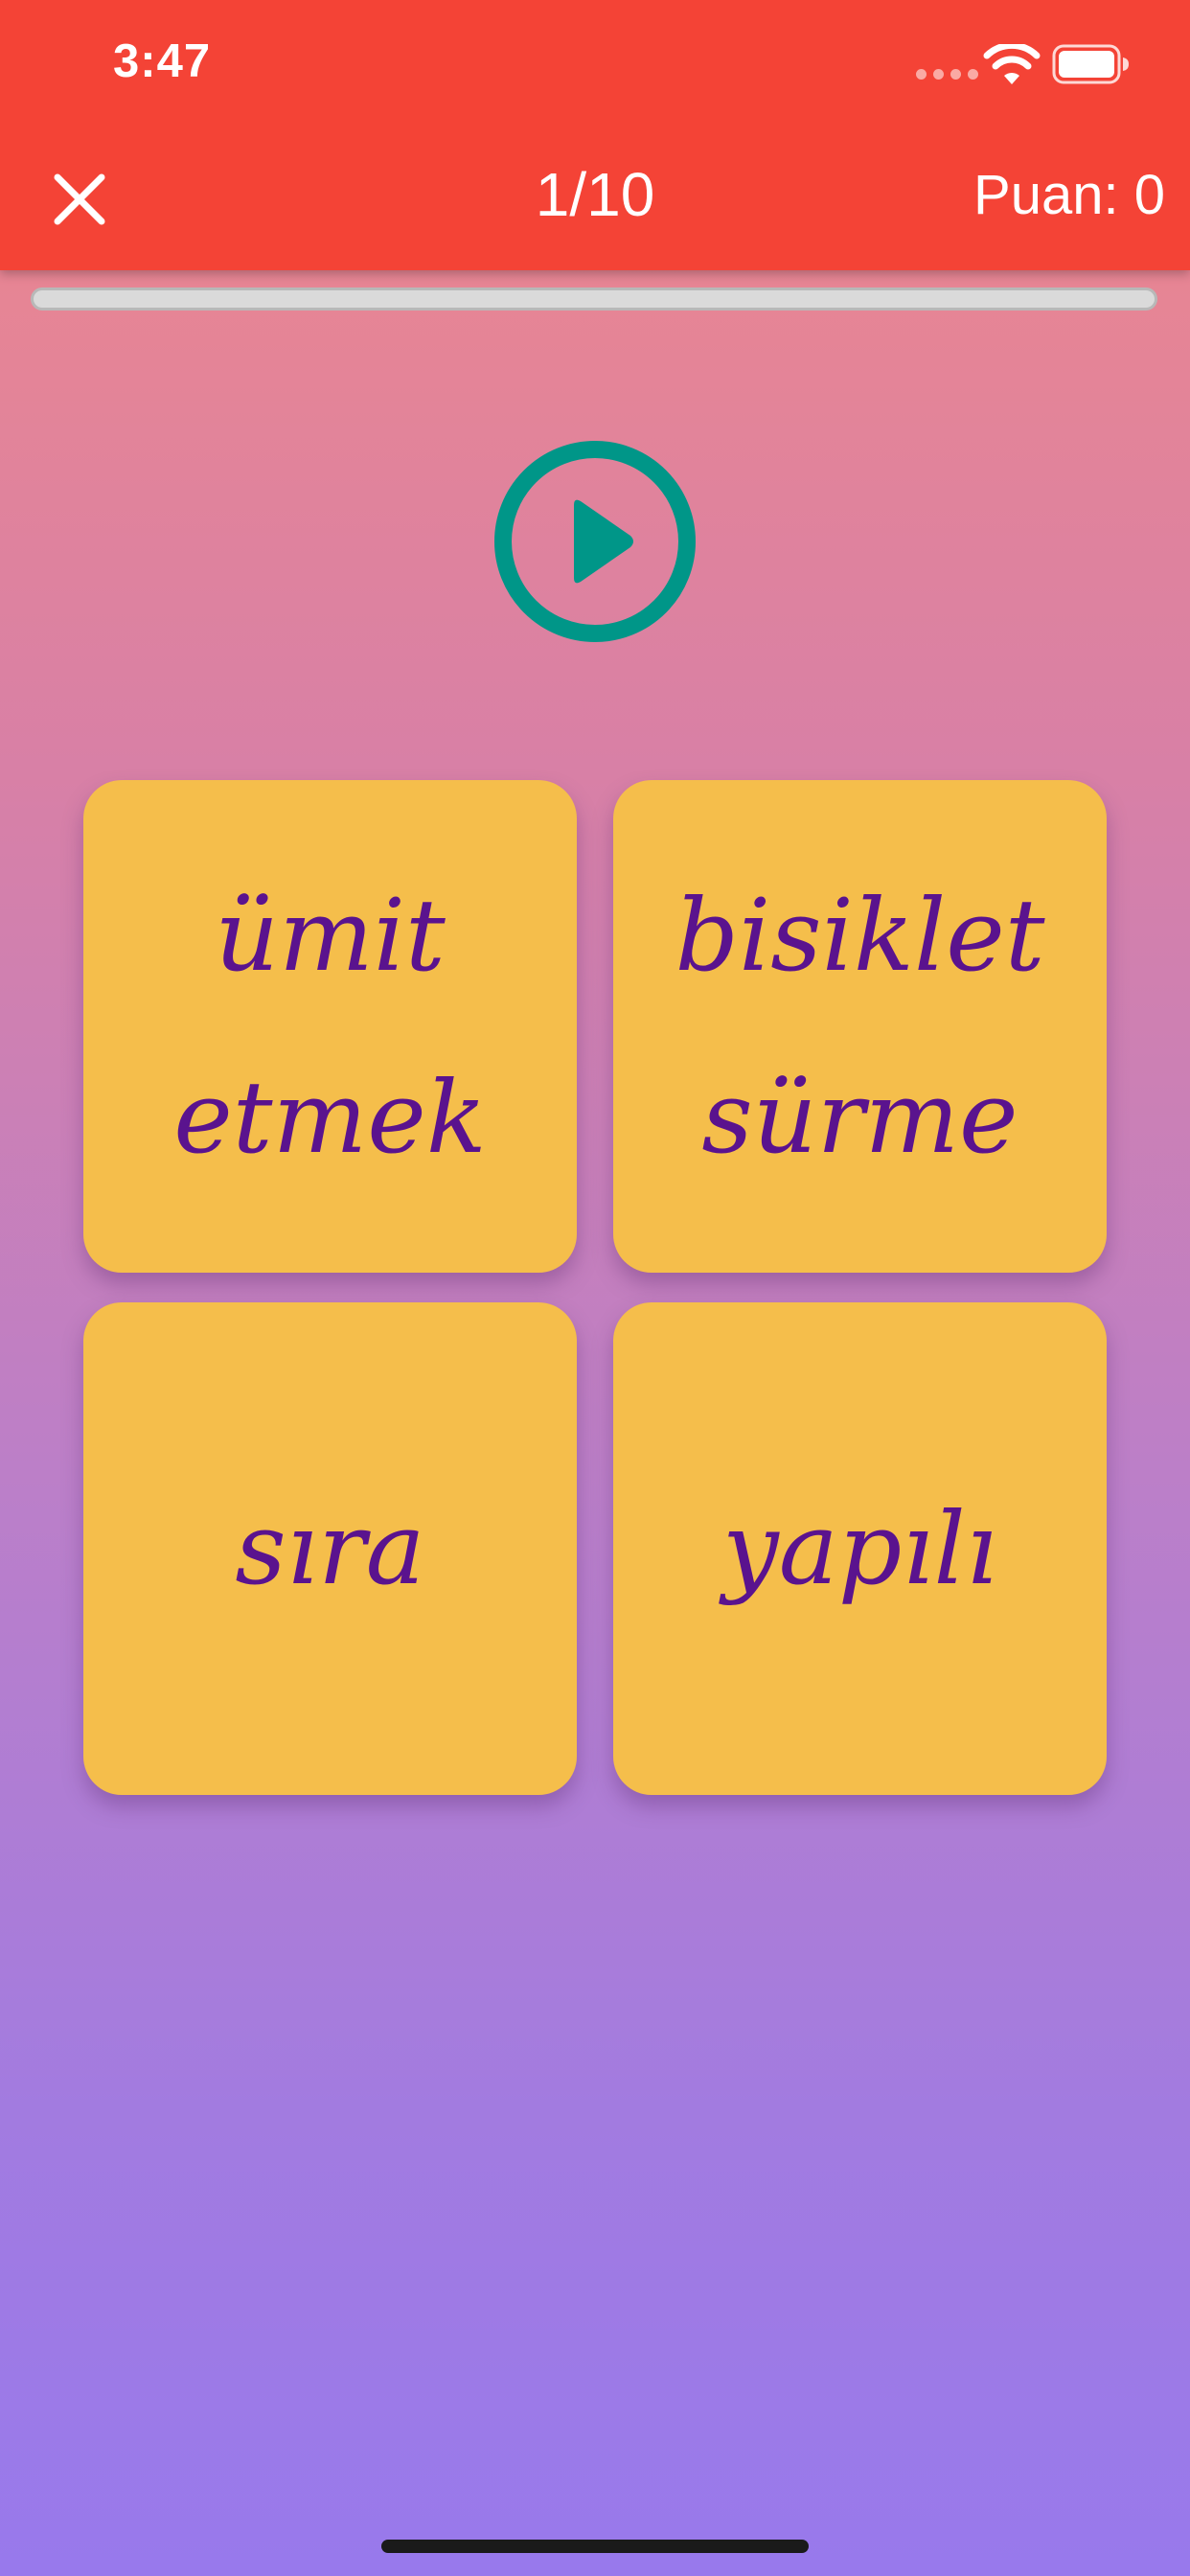 Image resolution: width=1190 pixels, height=2576 pixels. I want to click on score-label: Puan: 0, so click(1069, 195).